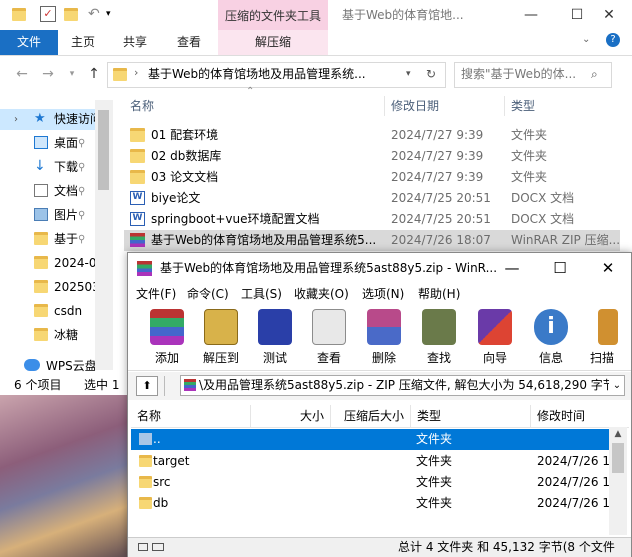 The width and height of the screenshot is (632, 557). What do you see at coordinates (586, 39) in the screenshot?
I see `chevron-down-icon: ⌄` at bounding box center [586, 39].